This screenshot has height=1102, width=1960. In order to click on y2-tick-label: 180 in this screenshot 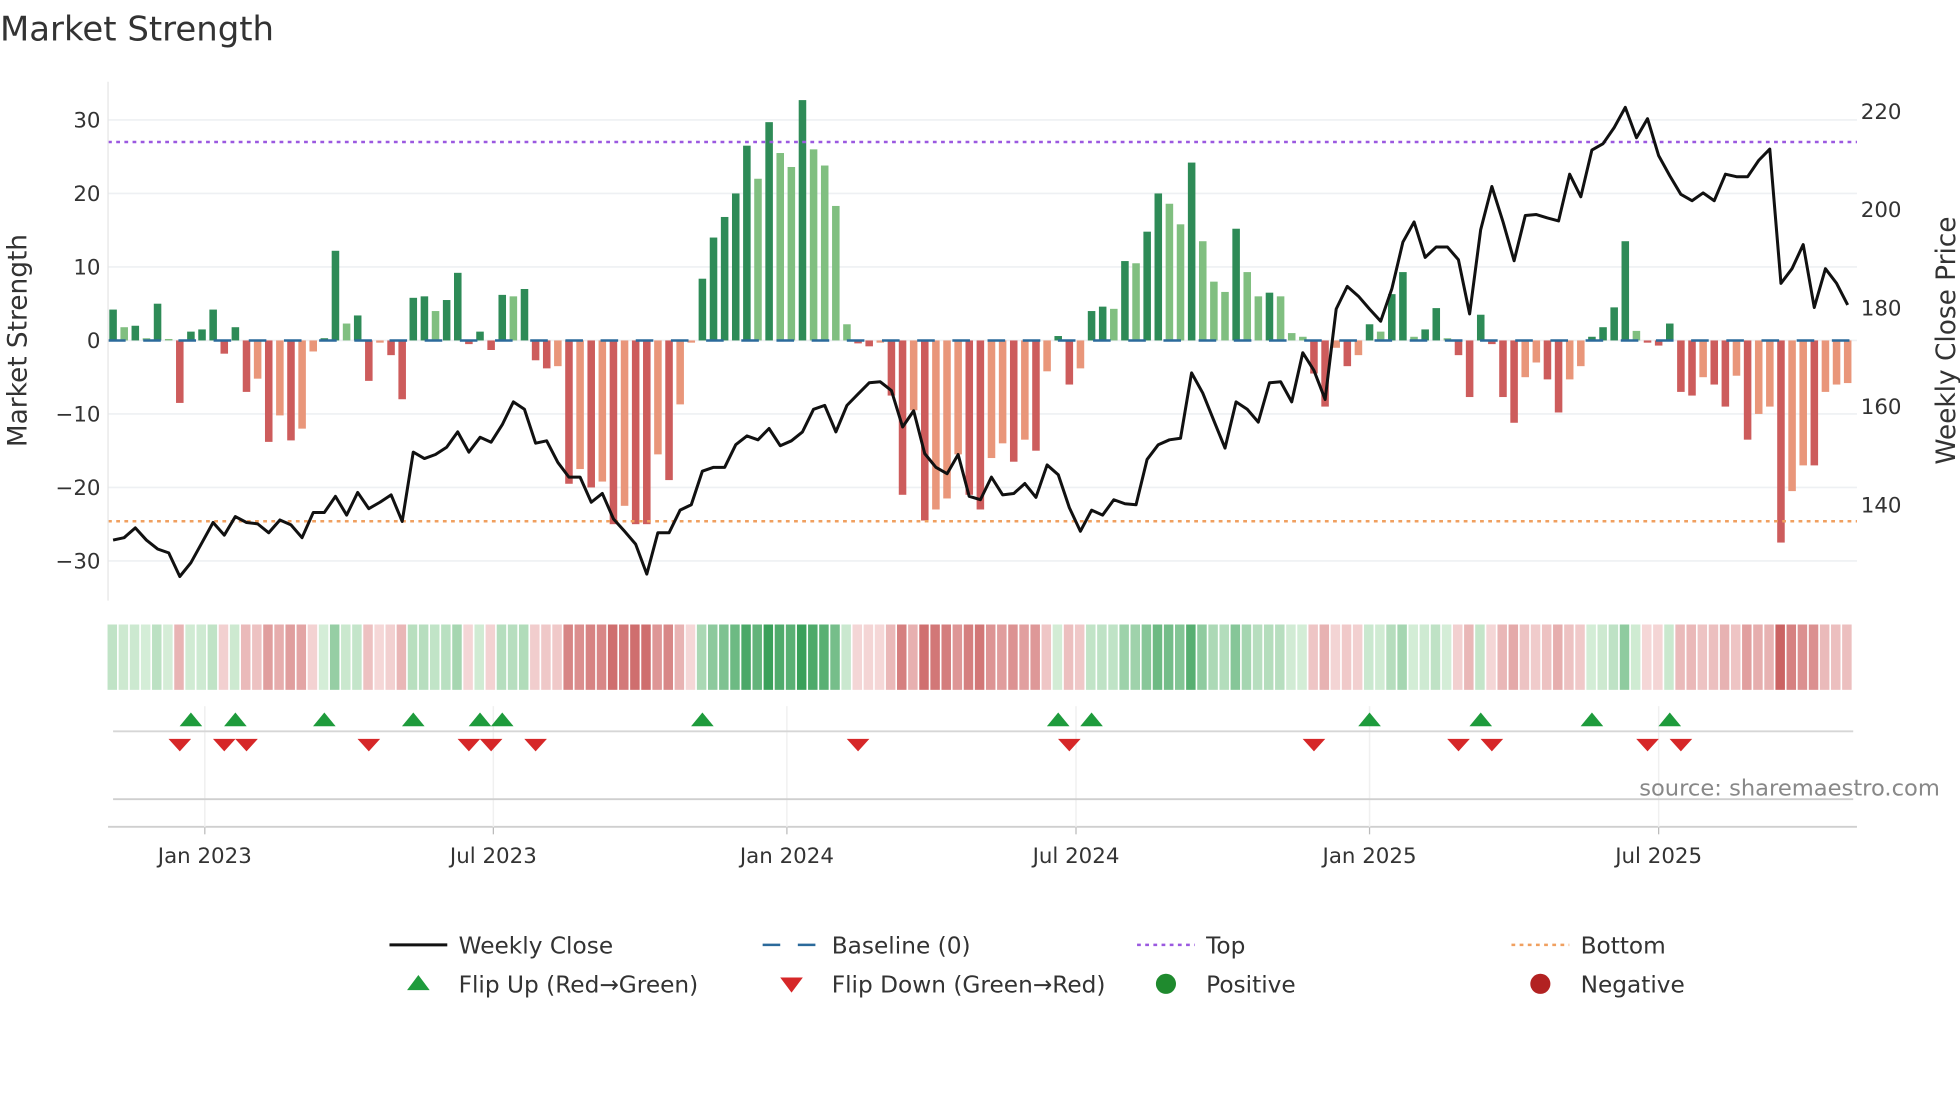, I will do `click(1881, 309)`.